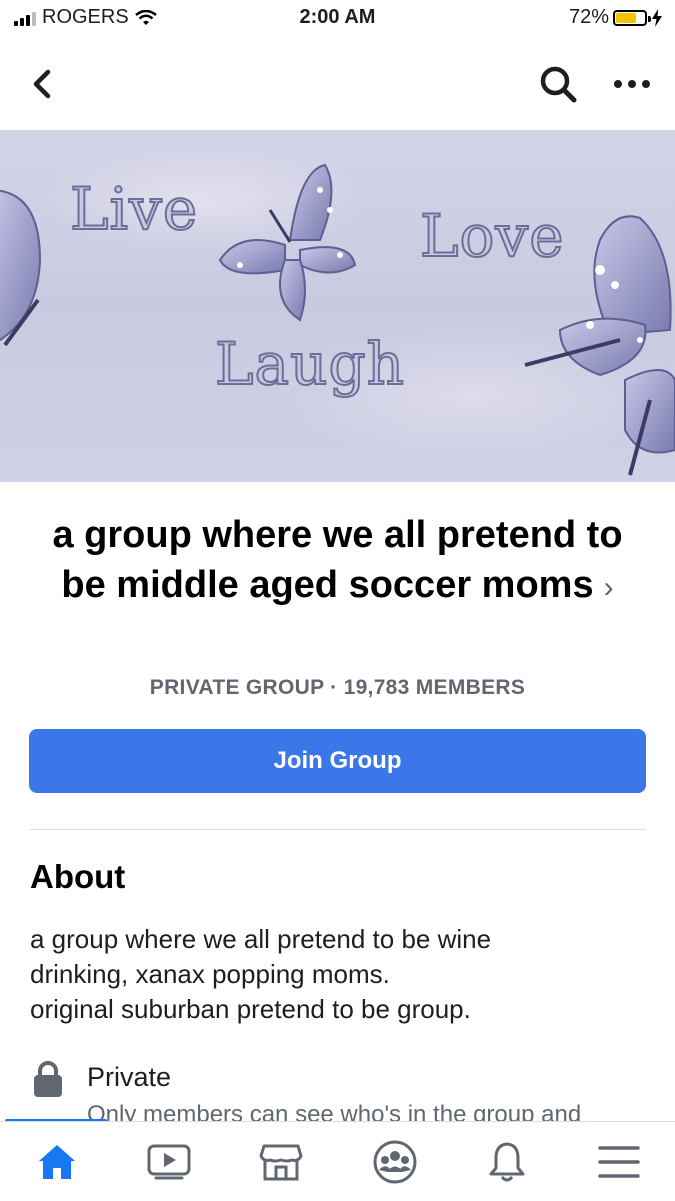 The width and height of the screenshot is (675, 1201). What do you see at coordinates (337, 1161) in the screenshot?
I see `bottom-tab-bar` at bounding box center [337, 1161].